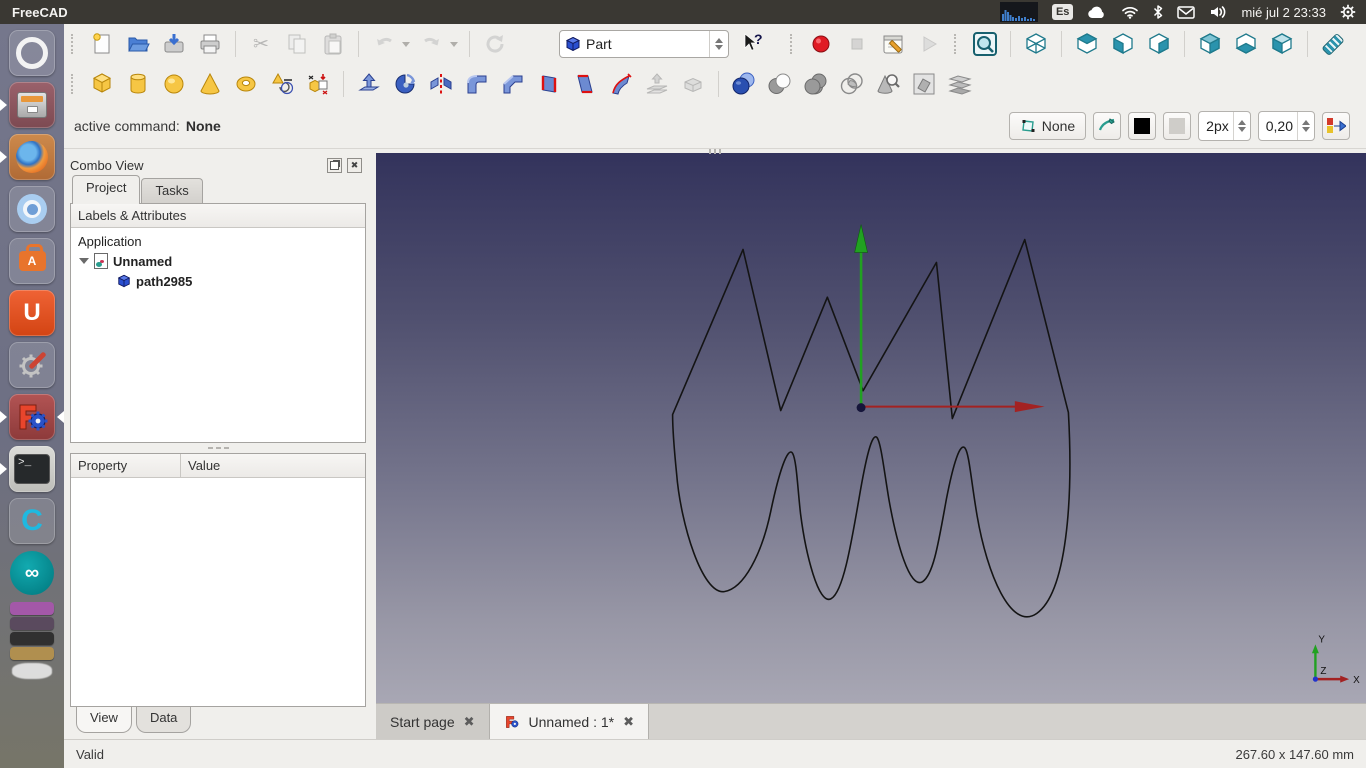 The height and width of the screenshot is (768, 1366). Describe the element at coordinates (297, 44) in the screenshot. I see `copy-icon` at that location.